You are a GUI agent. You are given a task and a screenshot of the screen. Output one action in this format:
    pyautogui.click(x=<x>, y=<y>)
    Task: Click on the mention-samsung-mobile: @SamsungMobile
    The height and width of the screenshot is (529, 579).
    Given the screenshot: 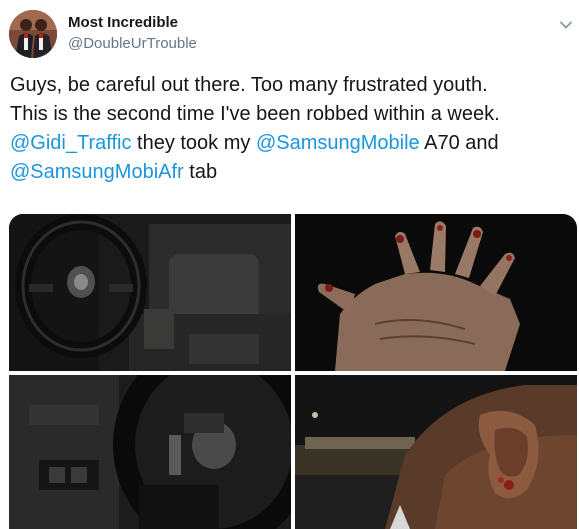 What is the action you would take?
    pyautogui.click(x=338, y=143)
    